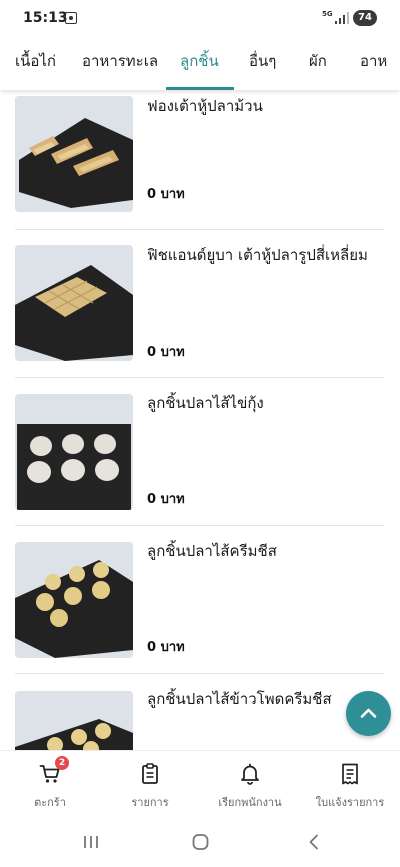 This screenshot has width=400, height=867. I want to click on tab-meatballs: ลูกชิ้น, so click(199, 63).